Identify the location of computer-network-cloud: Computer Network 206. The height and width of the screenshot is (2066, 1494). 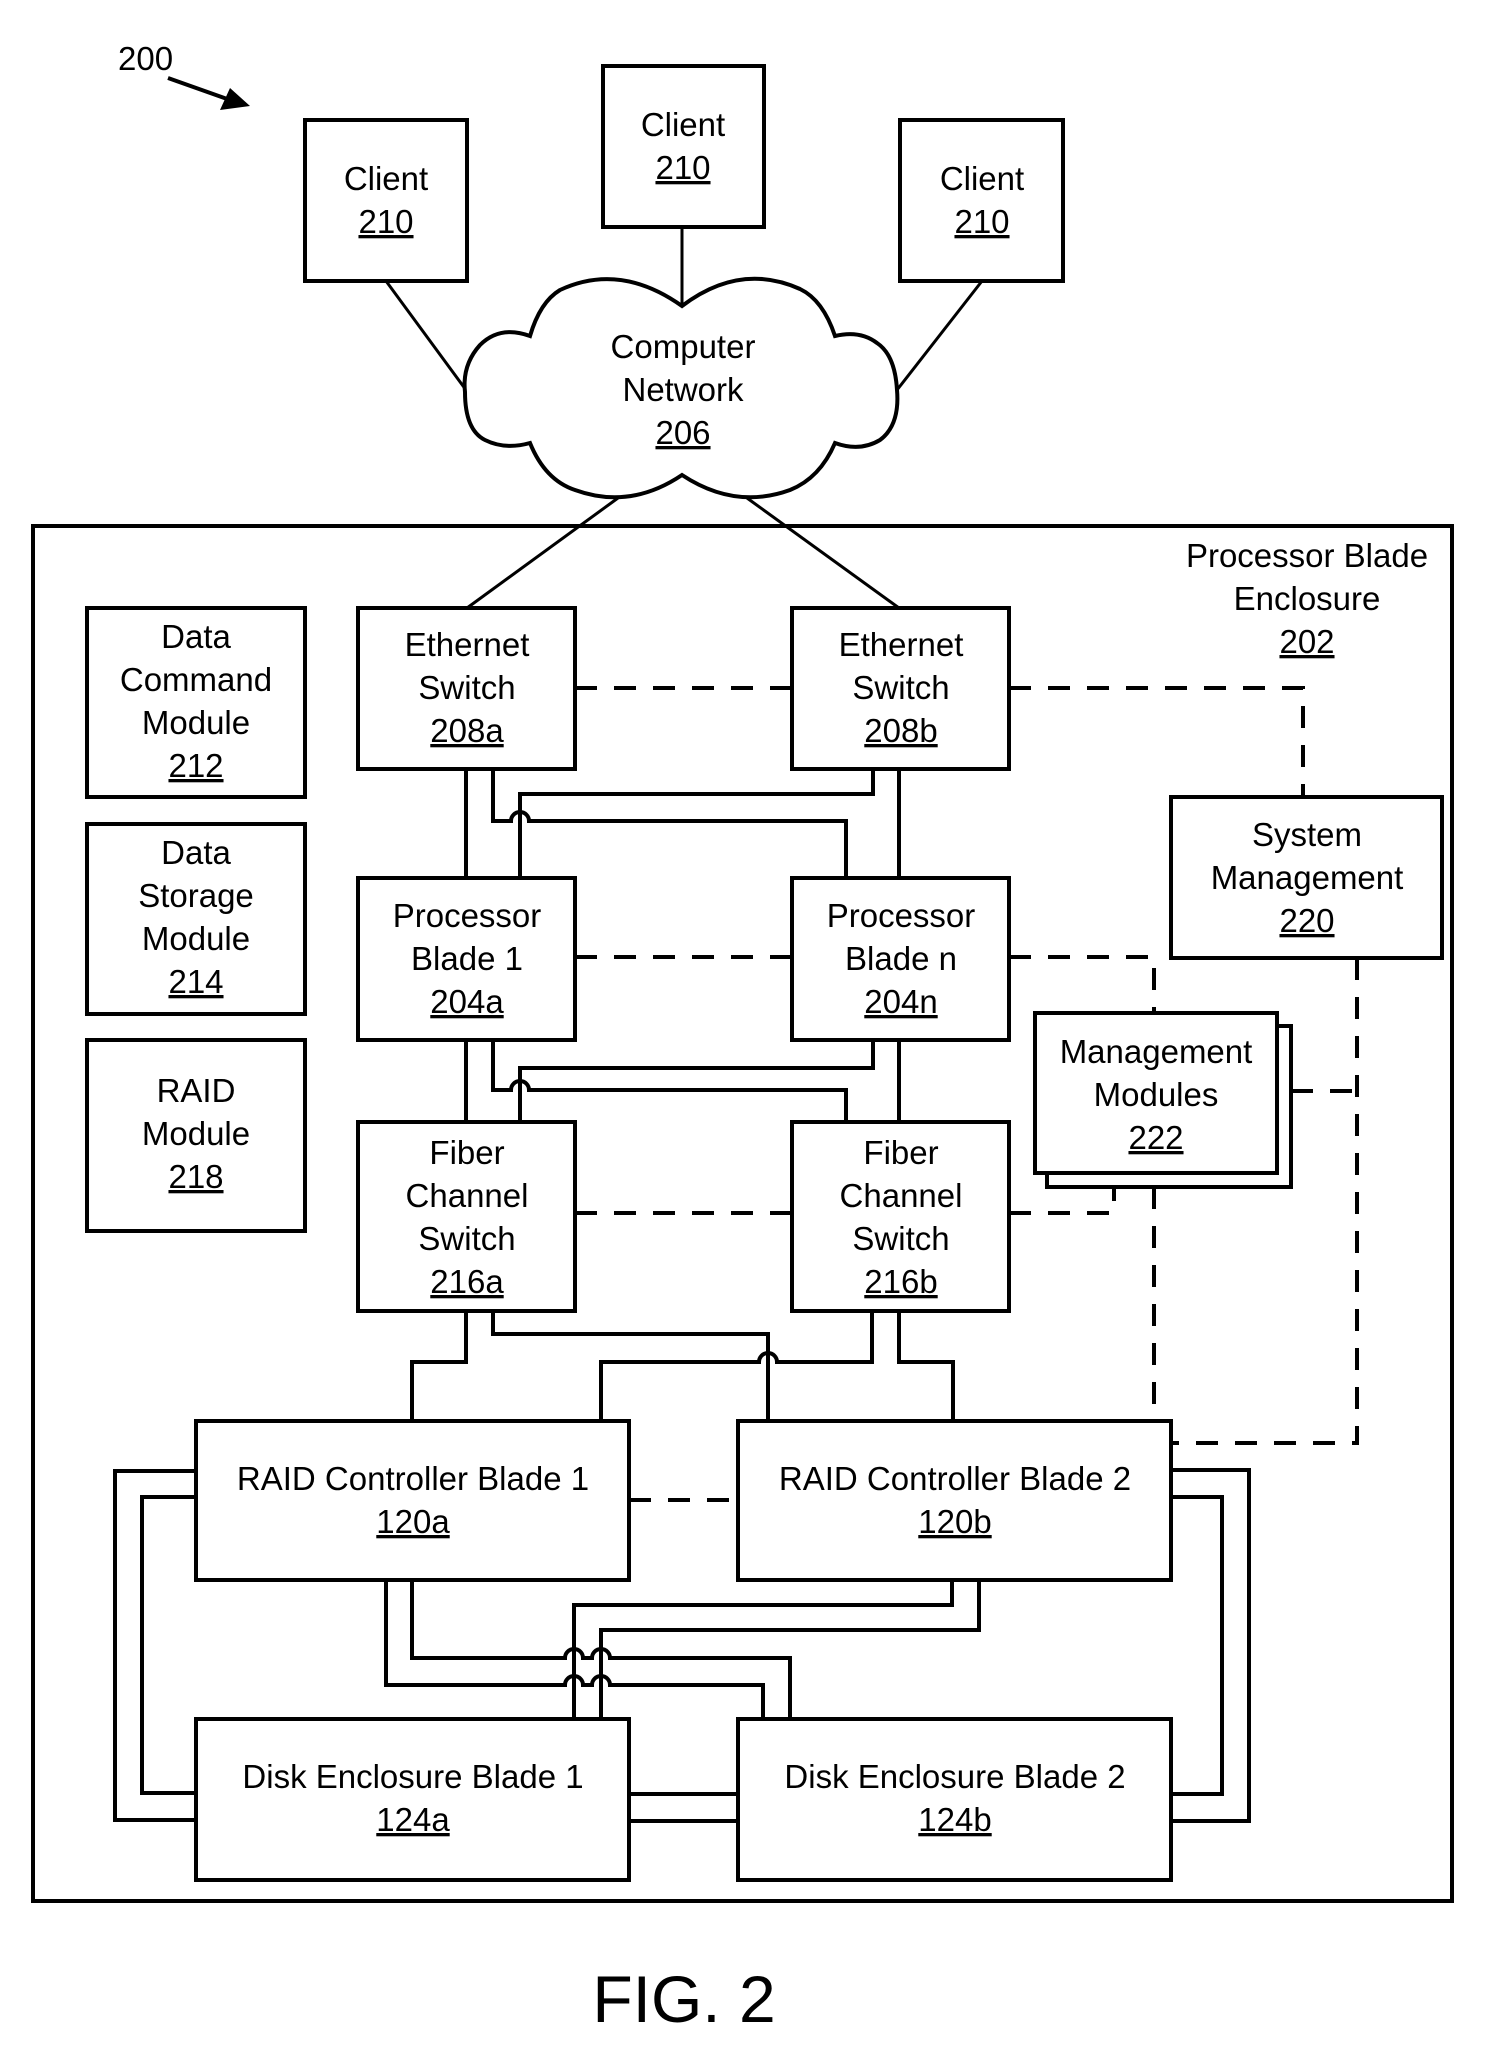
(681, 388).